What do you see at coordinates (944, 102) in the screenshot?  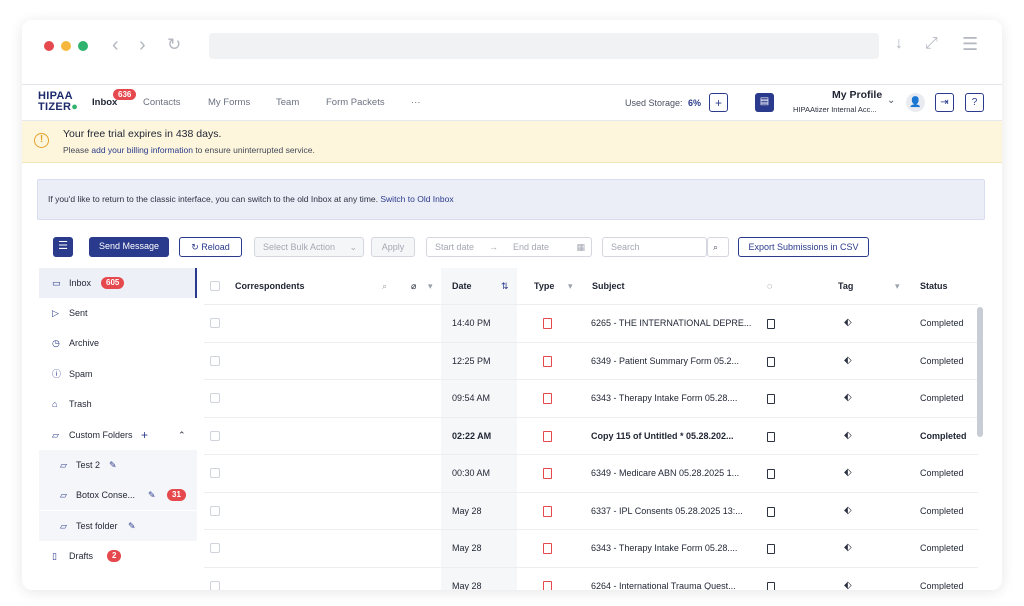 I see `logout-icon: ⇥` at bounding box center [944, 102].